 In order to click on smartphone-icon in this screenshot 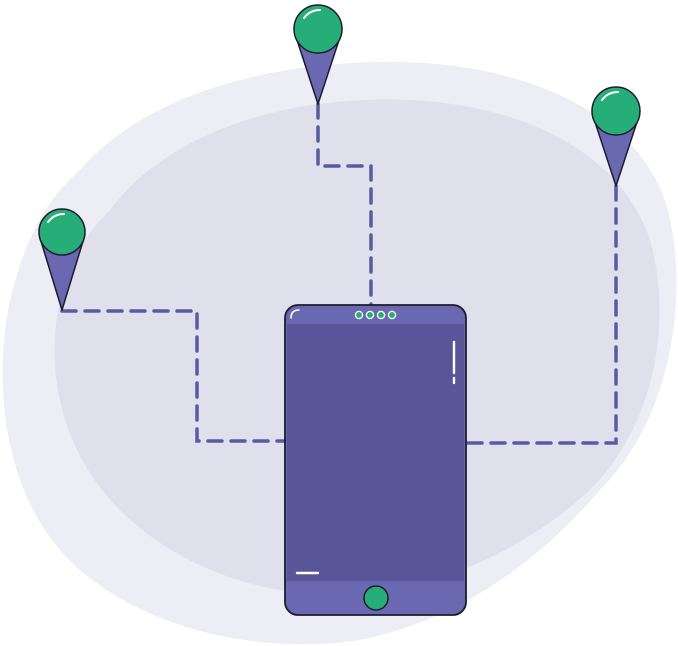, I will do `click(375, 460)`.